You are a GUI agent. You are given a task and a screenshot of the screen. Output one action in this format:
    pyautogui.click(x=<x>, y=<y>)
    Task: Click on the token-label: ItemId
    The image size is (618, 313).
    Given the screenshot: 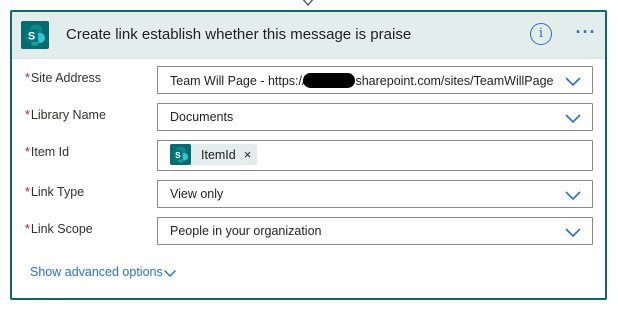 What is the action you would take?
    pyautogui.click(x=218, y=154)
    